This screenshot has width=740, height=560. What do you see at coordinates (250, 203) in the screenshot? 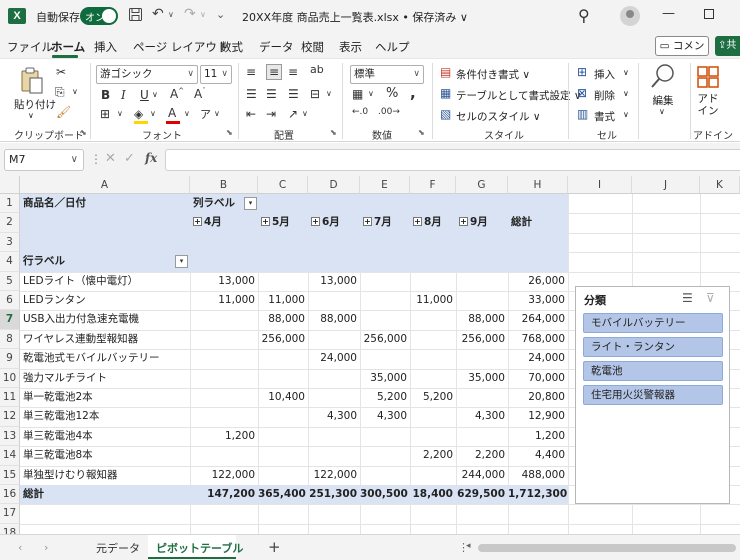
I see `column-filter-icon: ▾` at bounding box center [250, 203].